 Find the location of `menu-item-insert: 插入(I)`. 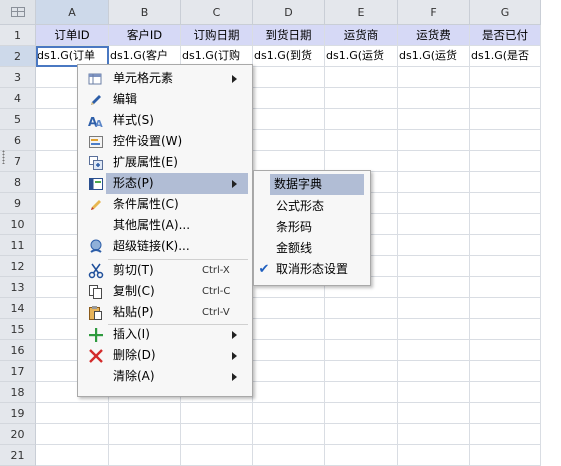

menu-item-insert: 插入(I) is located at coordinates (165, 334).